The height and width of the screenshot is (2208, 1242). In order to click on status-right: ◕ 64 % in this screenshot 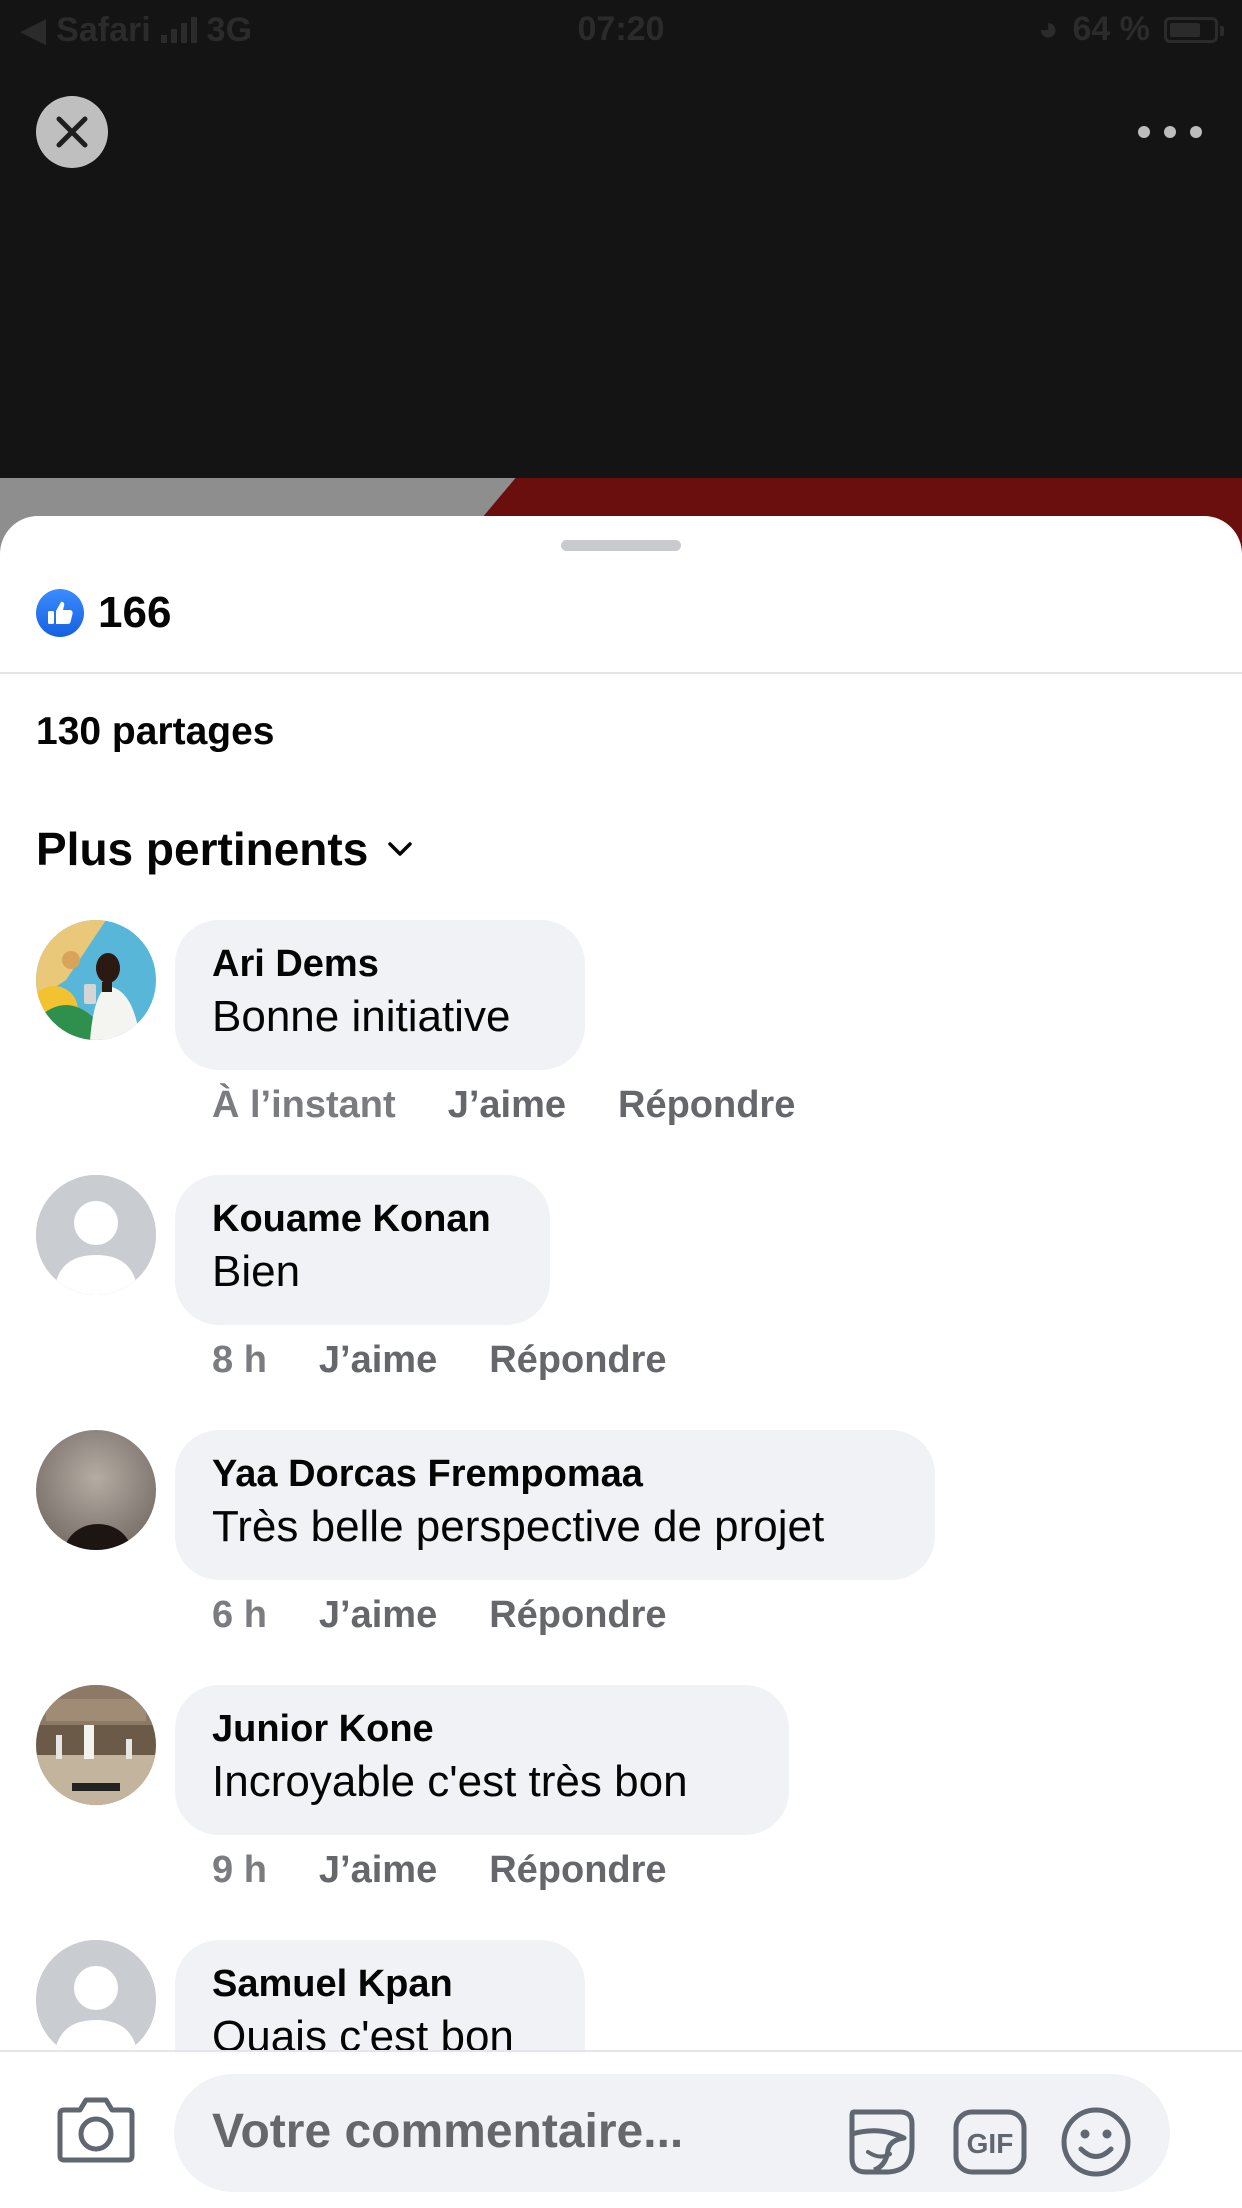, I will do `click(1130, 29)`.